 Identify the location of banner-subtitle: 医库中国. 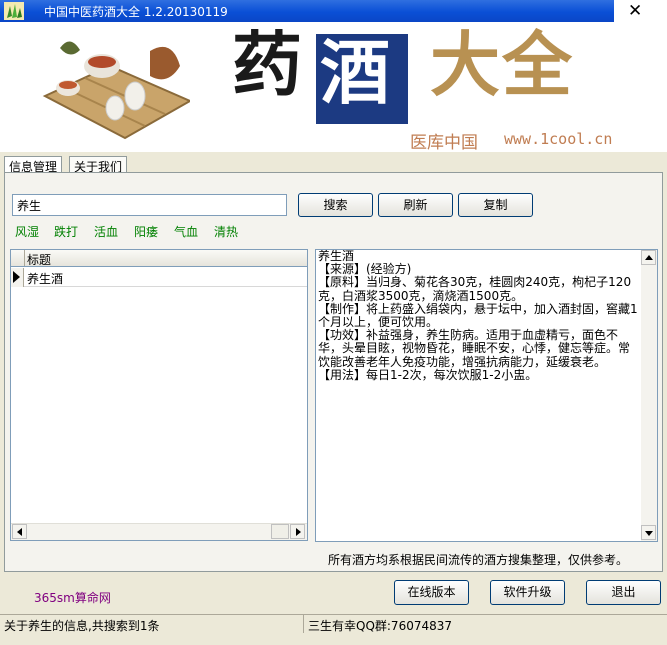
(444, 143).